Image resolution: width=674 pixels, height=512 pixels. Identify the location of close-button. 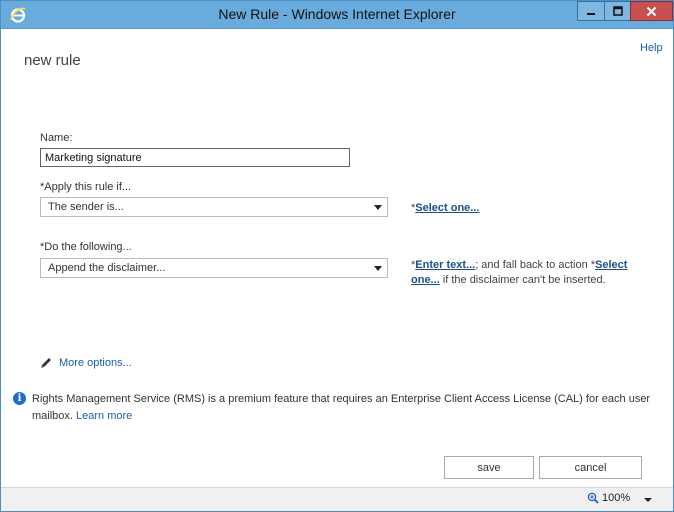
(651, 11).